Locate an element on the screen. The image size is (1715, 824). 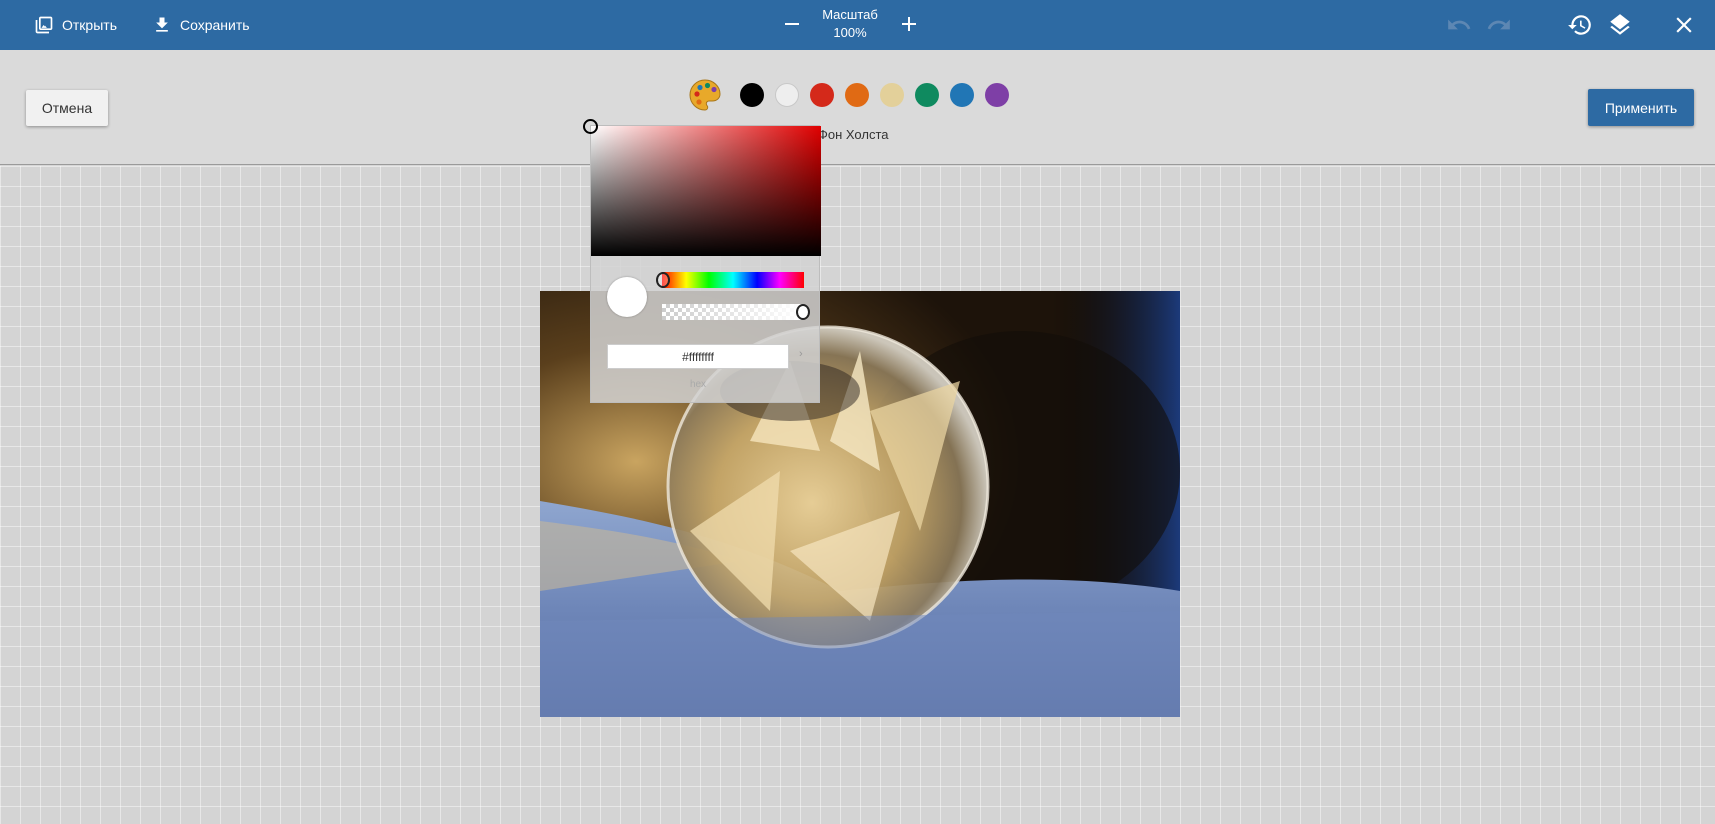
alpha-slider is located at coordinates (736, 312).